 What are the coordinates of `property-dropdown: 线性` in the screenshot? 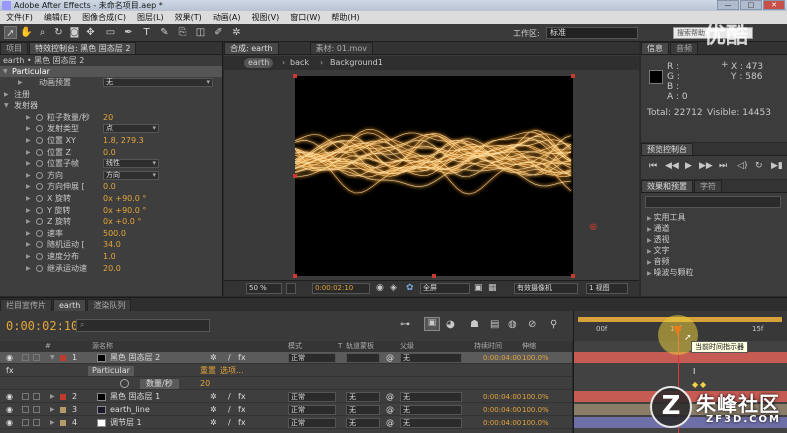 It's located at (131, 164).